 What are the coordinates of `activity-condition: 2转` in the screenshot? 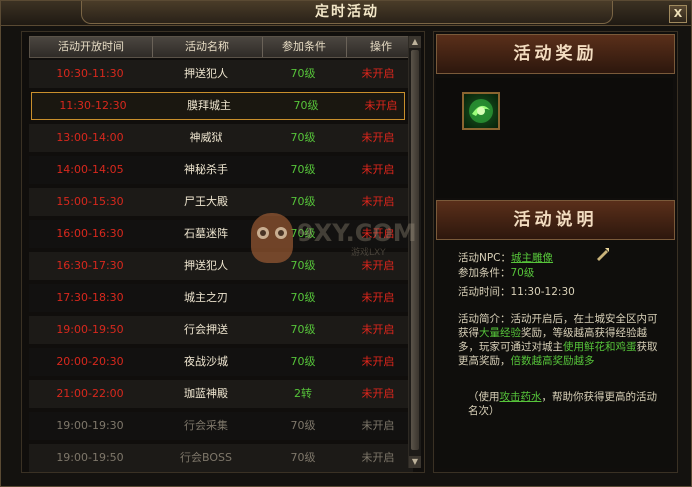 It's located at (303, 393).